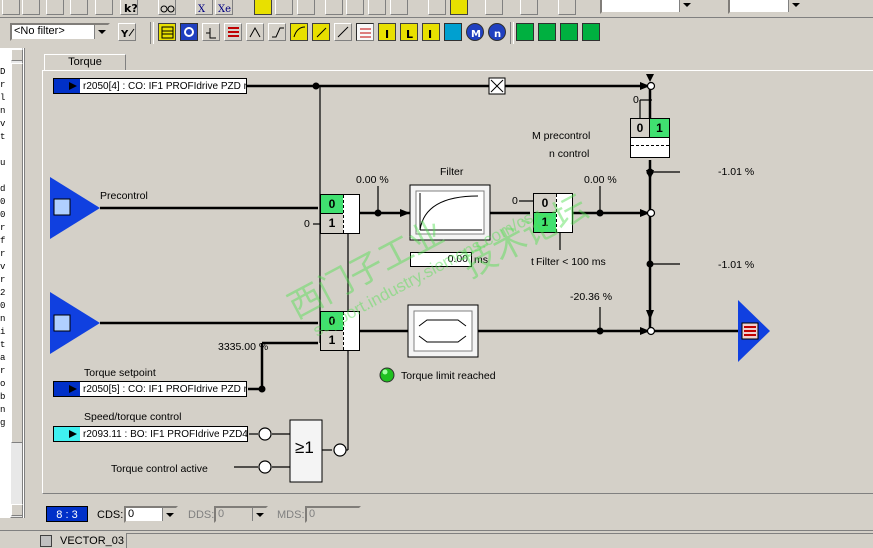 The height and width of the screenshot is (548, 873). Describe the element at coordinates (532, 262) in the screenshot. I see `filter-cond-prefix: t` at that location.